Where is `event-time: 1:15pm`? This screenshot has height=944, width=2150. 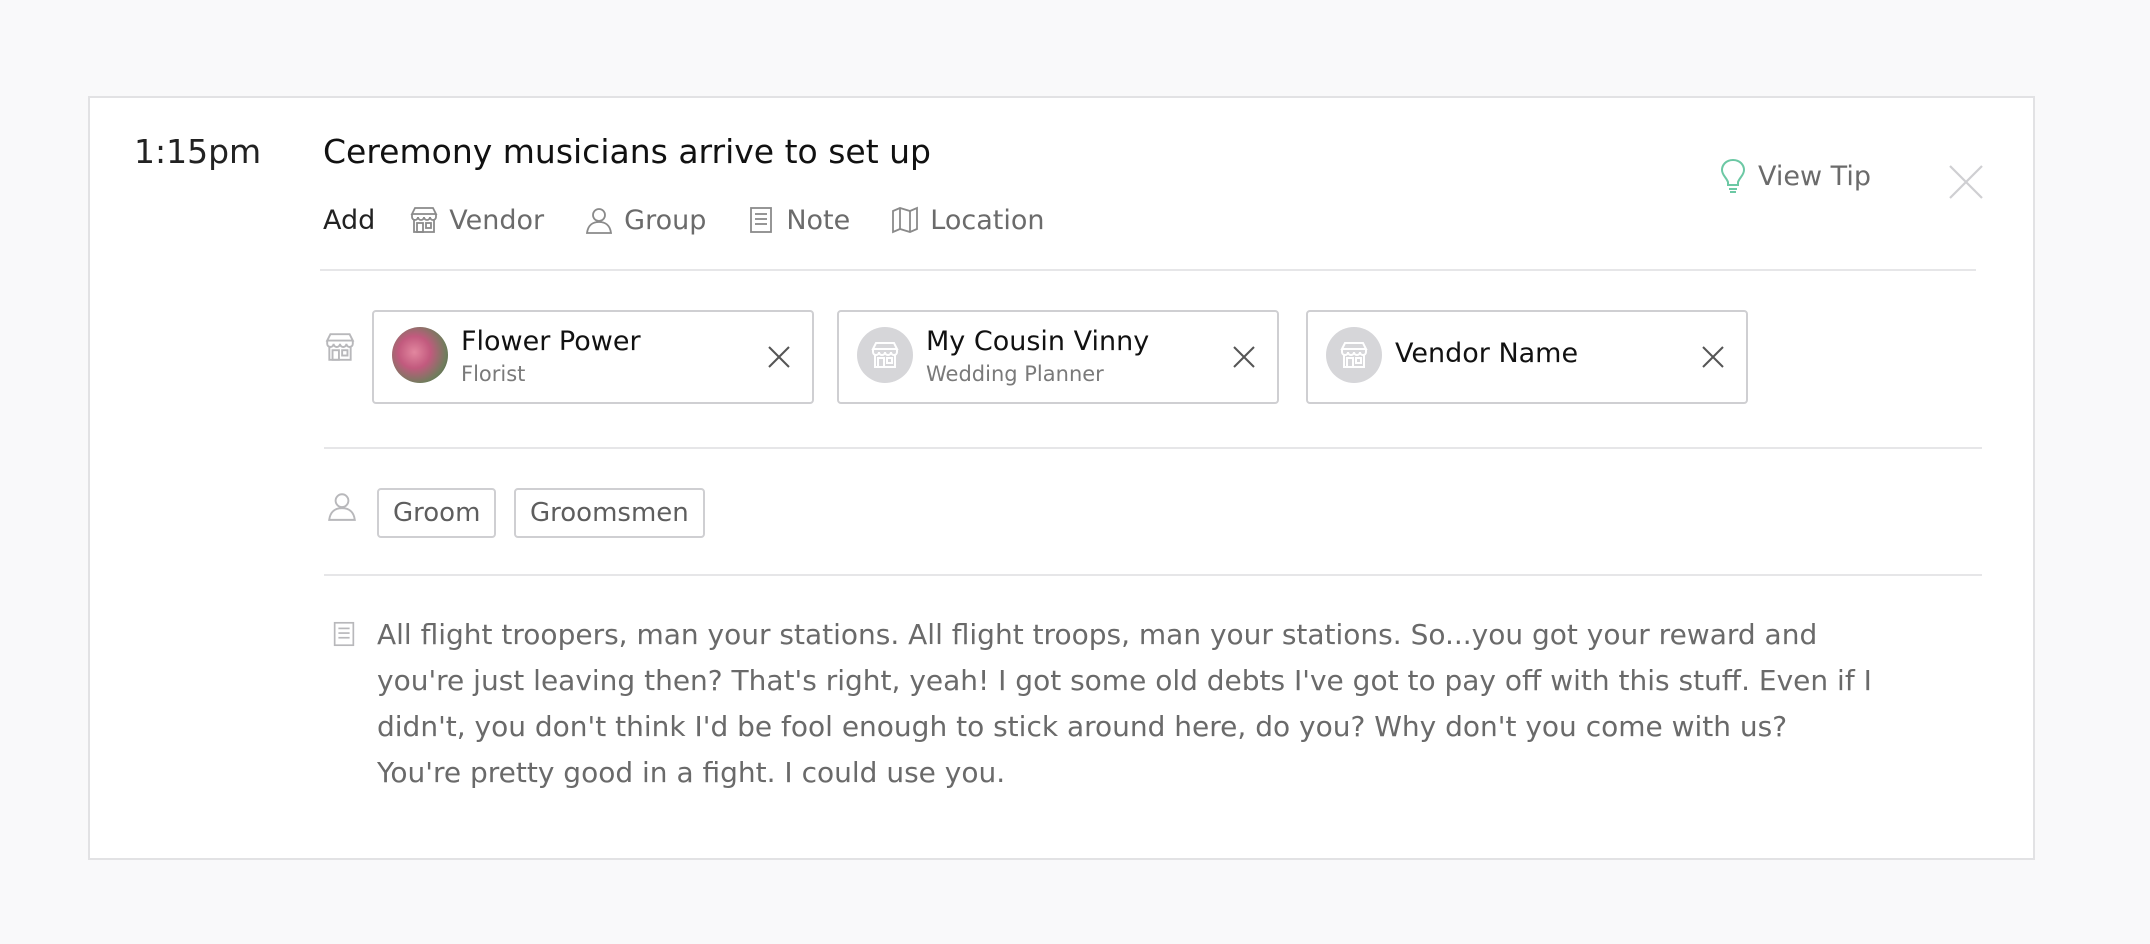 event-time: 1:15pm is located at coordinates (197, 151).